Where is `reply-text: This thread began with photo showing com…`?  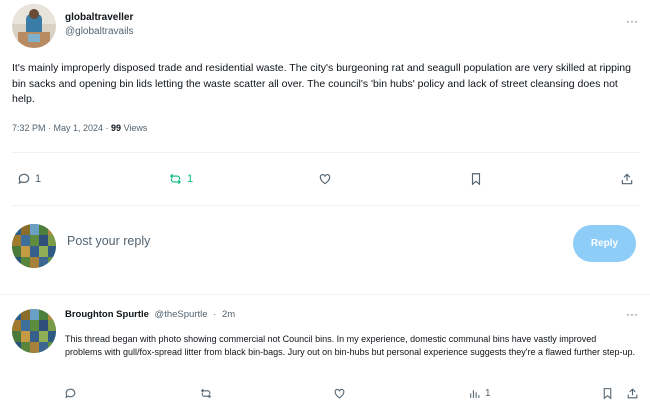
reply-text: This thread began with photo showing com… is located at coordinates (350, 345).